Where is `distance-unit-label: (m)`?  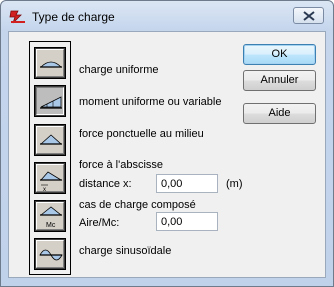 distance-unit-label: (m) is located at coordinates (234, 184).